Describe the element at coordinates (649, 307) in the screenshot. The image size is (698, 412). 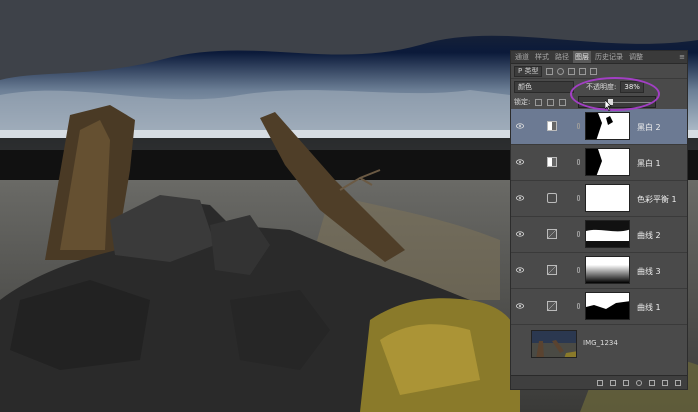
I see `layer-name: 曲线 1` at that location.